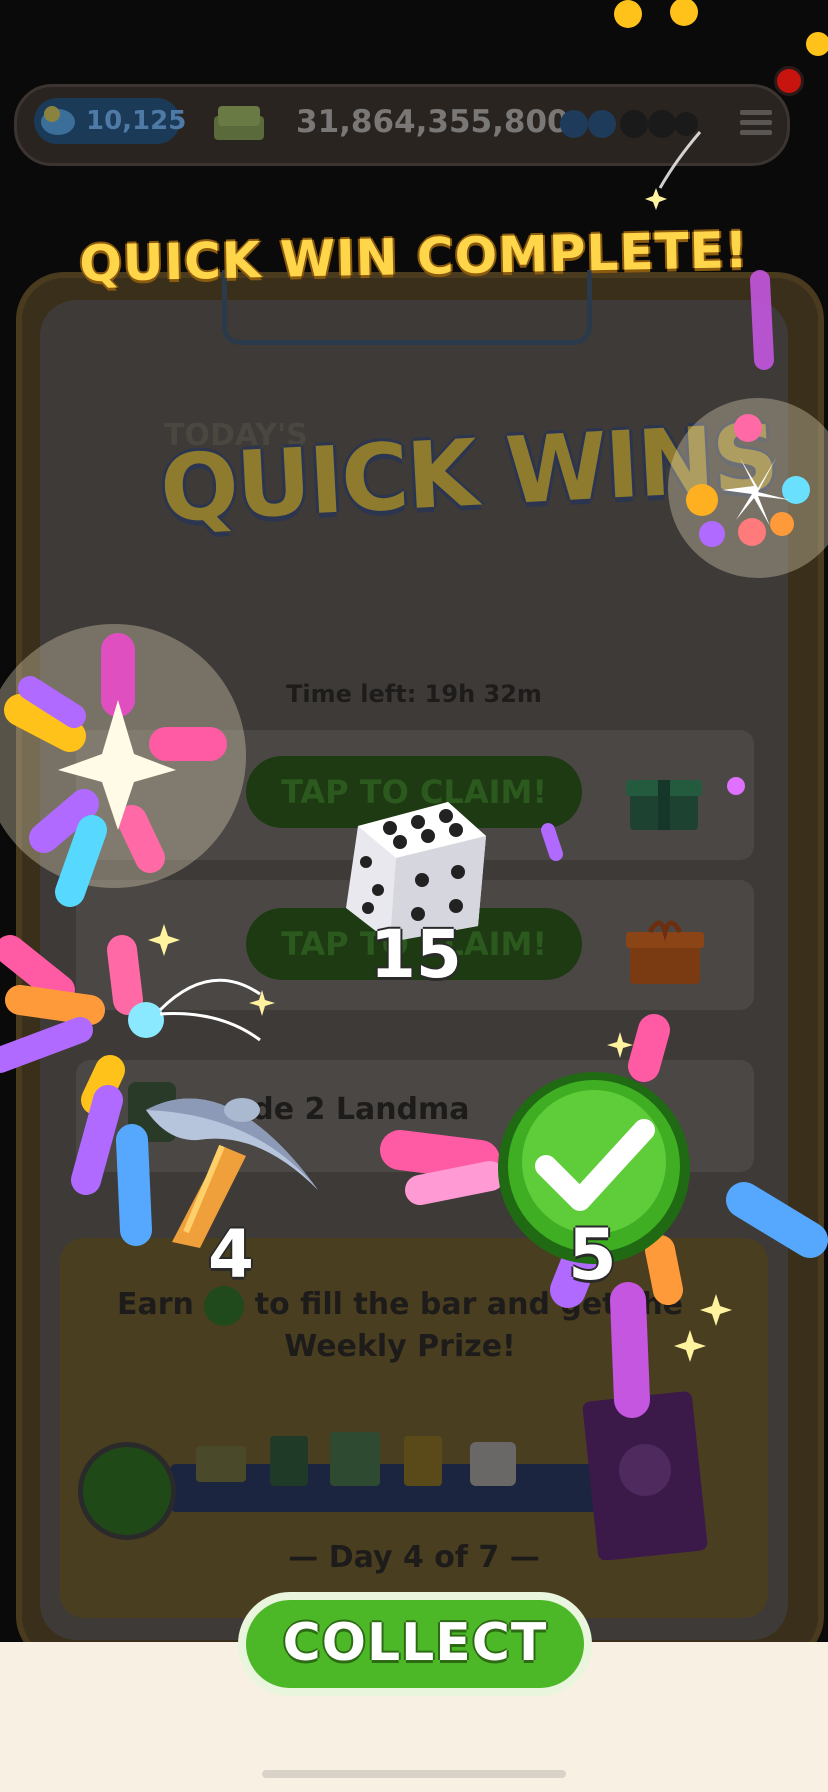 This screenshot has width=828, height=1792. What do you see at coordinates (416, 954) in the screenshot?
I see `dice-count: 15` at bounding box center [416, 954].